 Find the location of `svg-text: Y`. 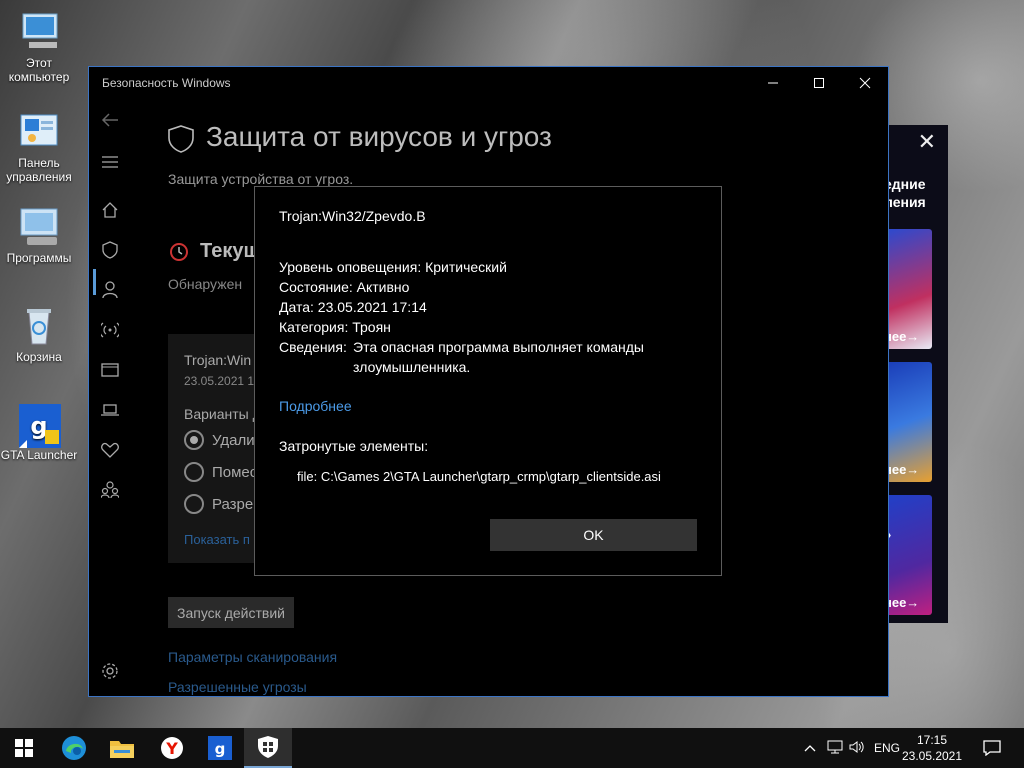

svg-text: Y is located at coordinates (171, 748).